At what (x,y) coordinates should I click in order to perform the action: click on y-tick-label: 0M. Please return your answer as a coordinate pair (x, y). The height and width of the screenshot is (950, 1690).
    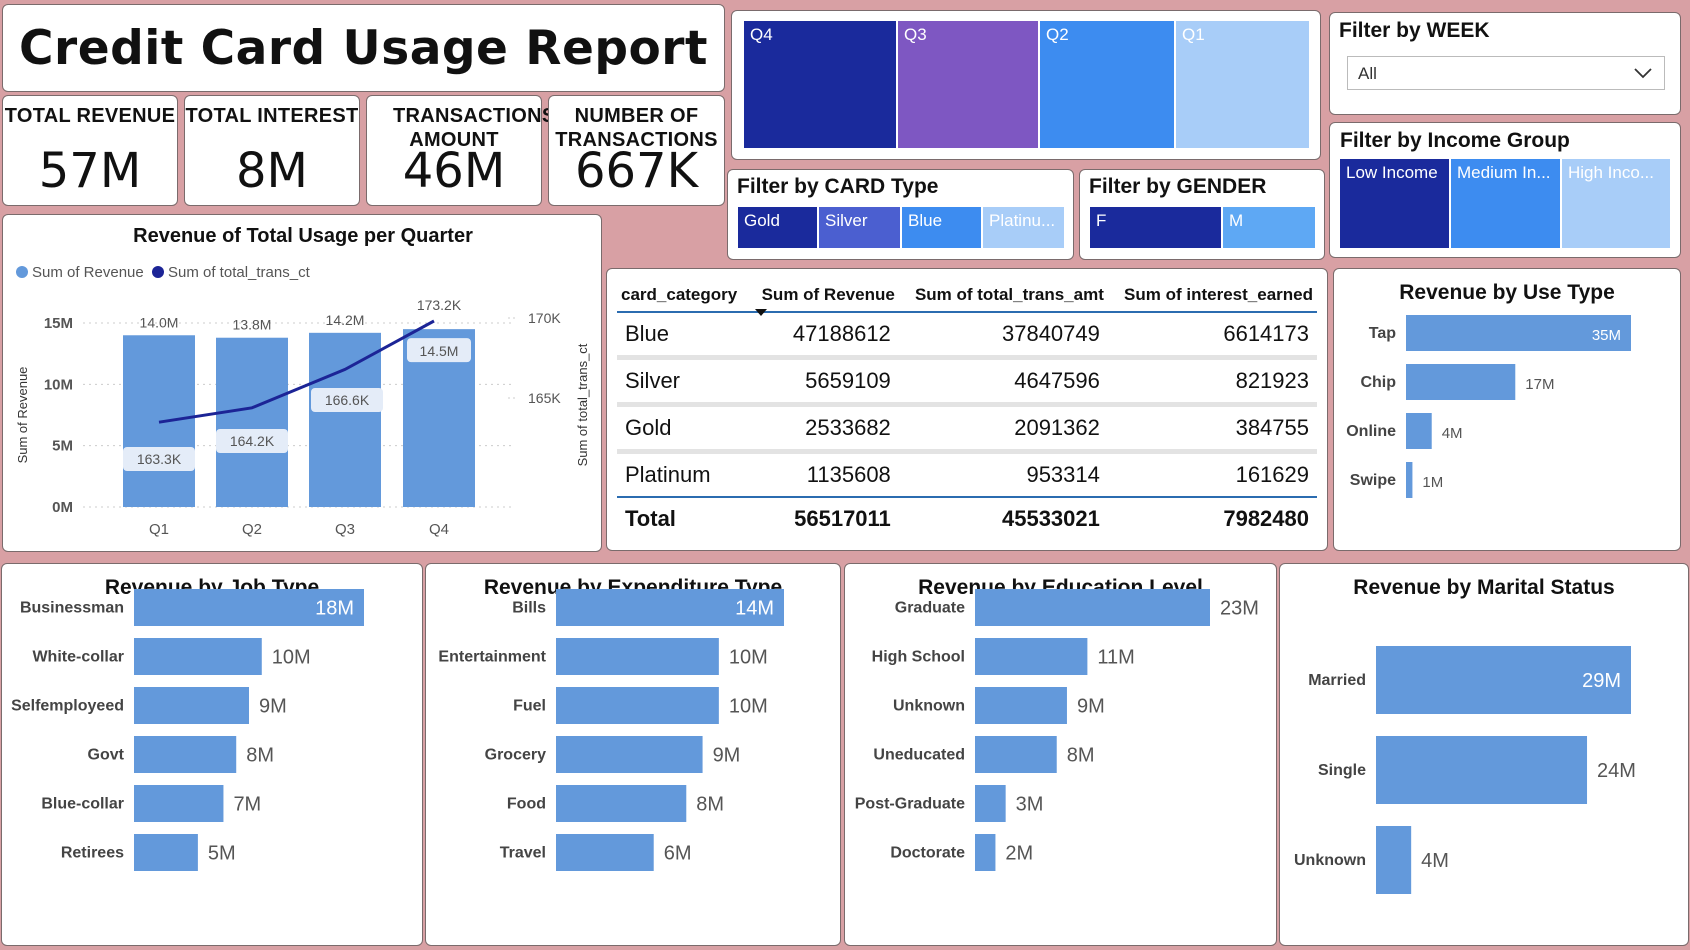
    Looking at the image, I should click on (62, 507).